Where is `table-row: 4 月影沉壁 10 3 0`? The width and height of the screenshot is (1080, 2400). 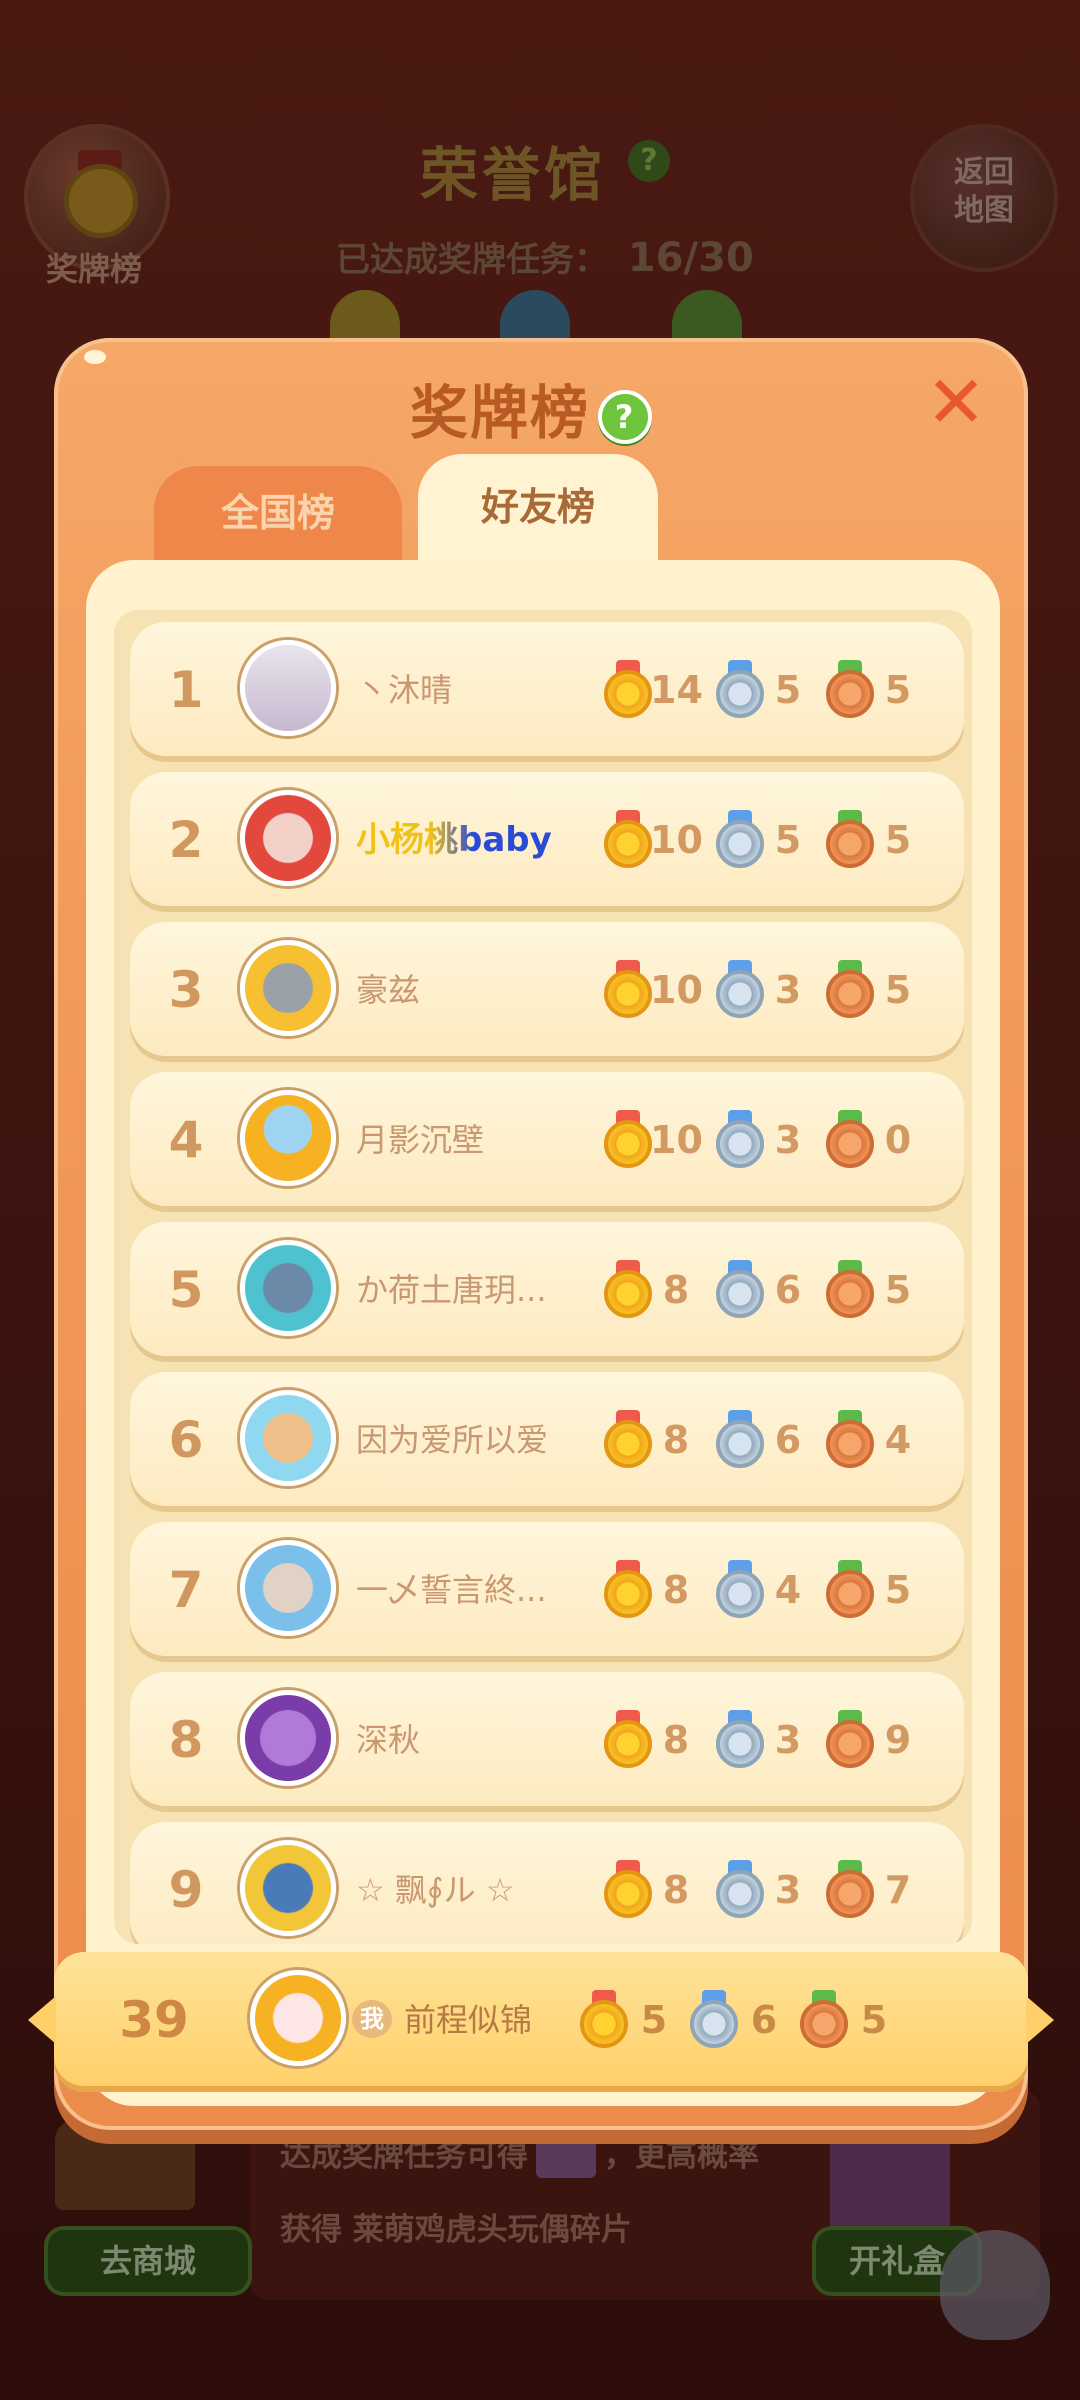 table-row: 4 月影沉壁 10 3 0 is located at coordinates (547, 1139).